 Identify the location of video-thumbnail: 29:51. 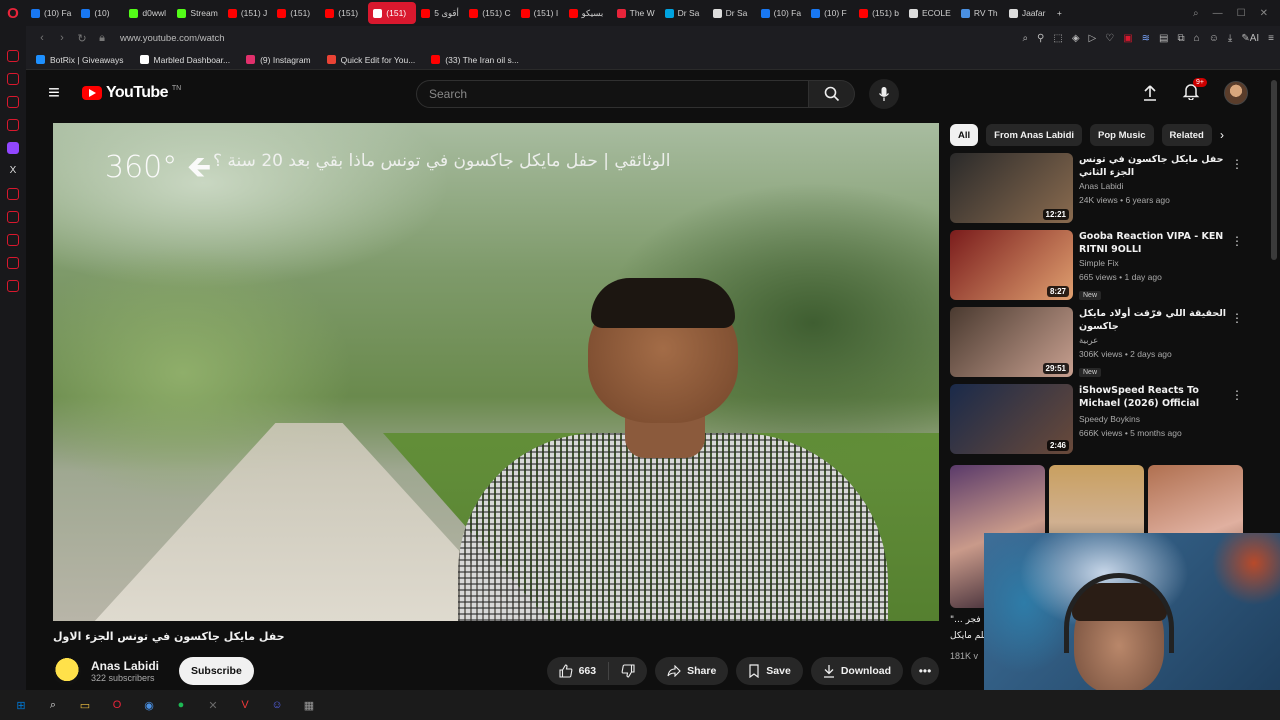
(1011, 342).